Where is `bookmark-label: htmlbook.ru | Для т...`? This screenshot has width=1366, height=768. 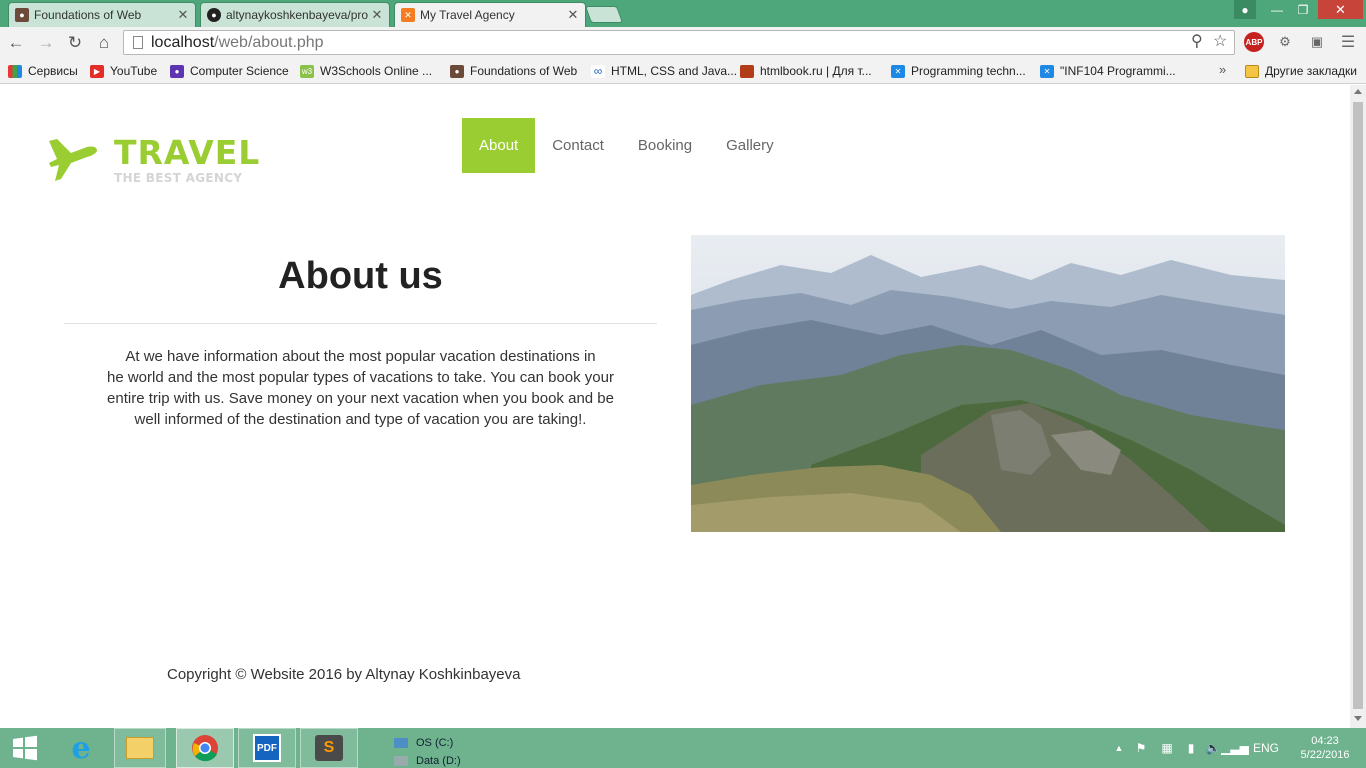
bookmark-label: htmlbook.ru | Для т... is located at coordinates (816, 71).